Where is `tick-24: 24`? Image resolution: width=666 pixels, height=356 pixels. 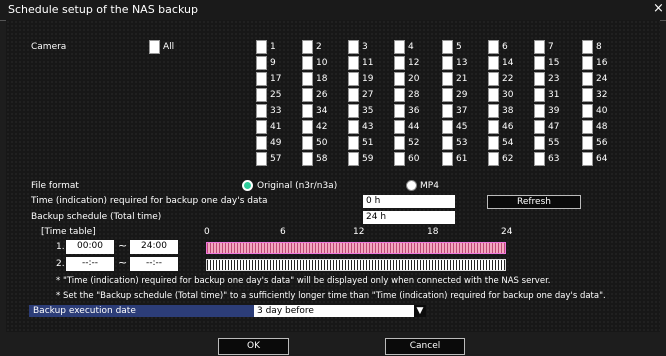 tick-24: 24 is located at coordinates (507, 232).